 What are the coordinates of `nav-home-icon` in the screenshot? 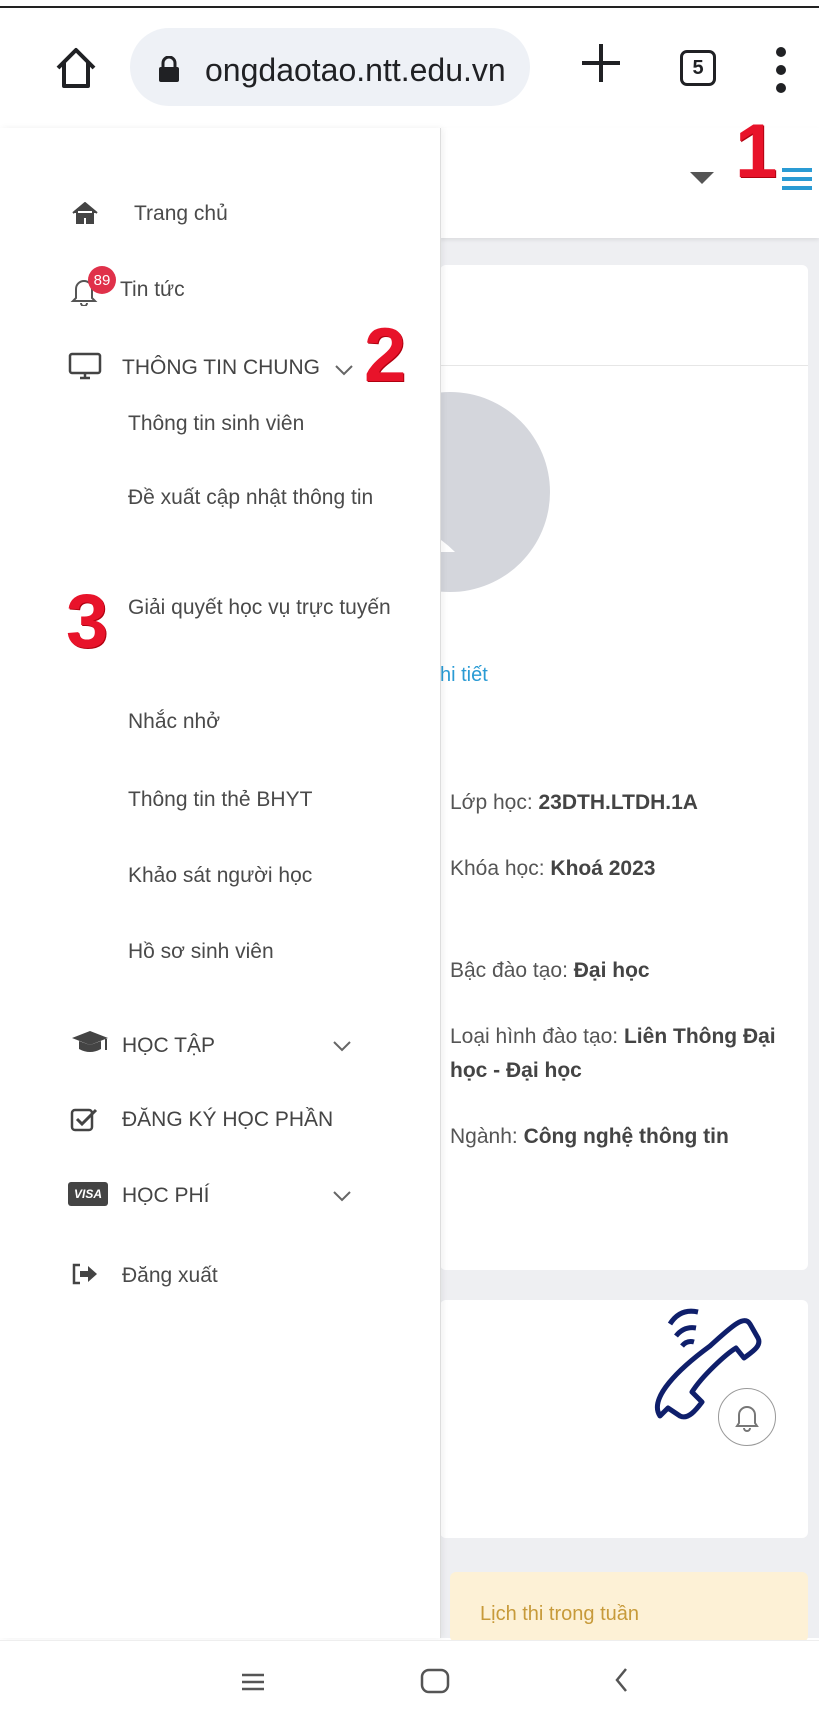 It's located at (435, 1681).